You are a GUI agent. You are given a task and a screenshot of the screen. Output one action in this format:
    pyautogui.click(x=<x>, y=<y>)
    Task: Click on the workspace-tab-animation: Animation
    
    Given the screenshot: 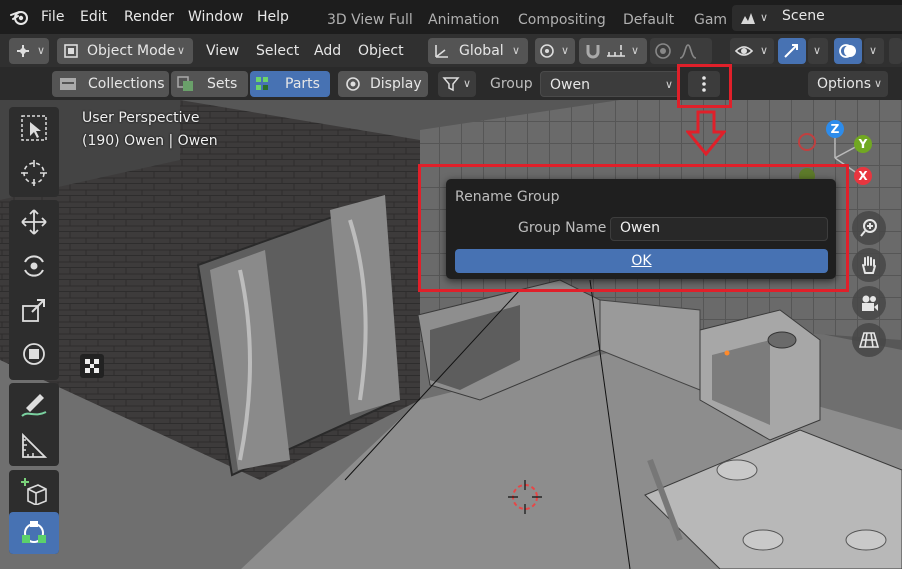 What is the action you would take?
    pyautogui.click(x=463, y=17)
    